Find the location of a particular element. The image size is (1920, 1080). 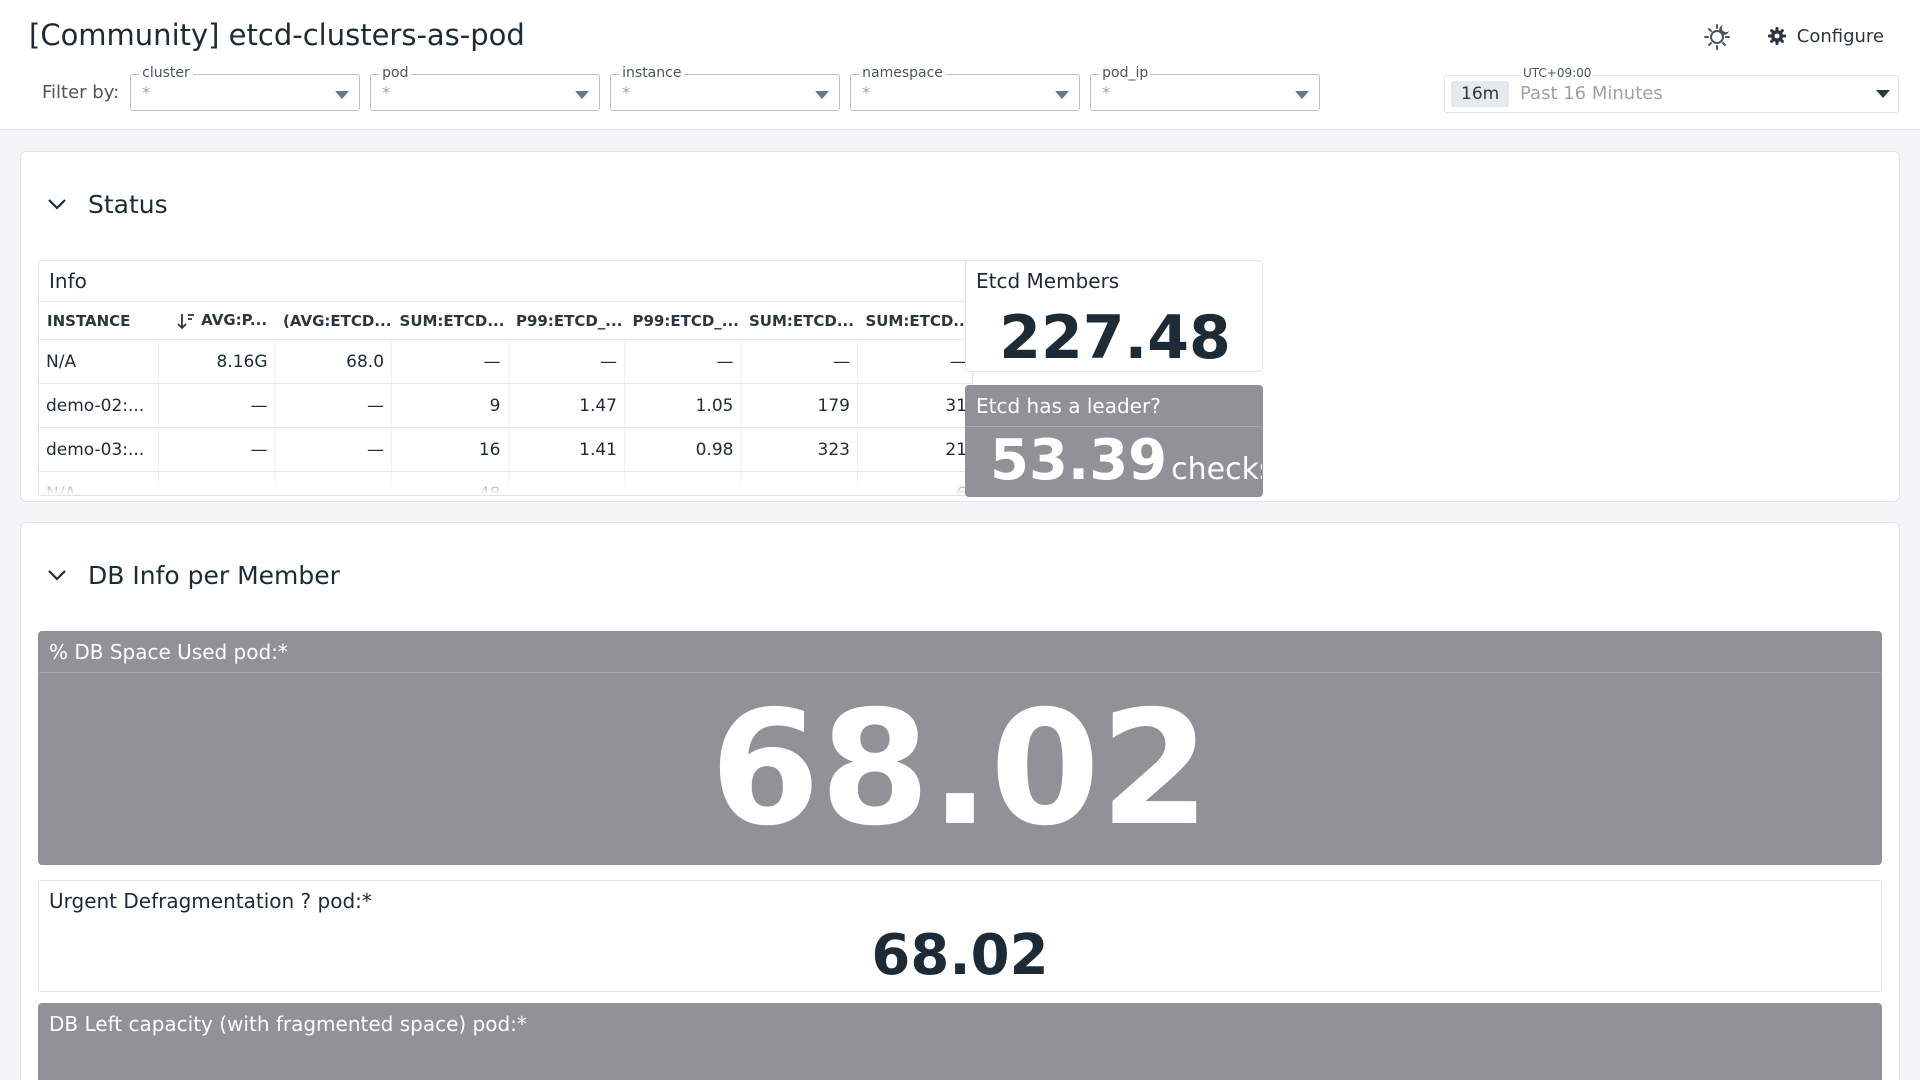

table-row: demo-03:... — — 16 1.41 0.98 323 21 is located at coordinates (505, 449).